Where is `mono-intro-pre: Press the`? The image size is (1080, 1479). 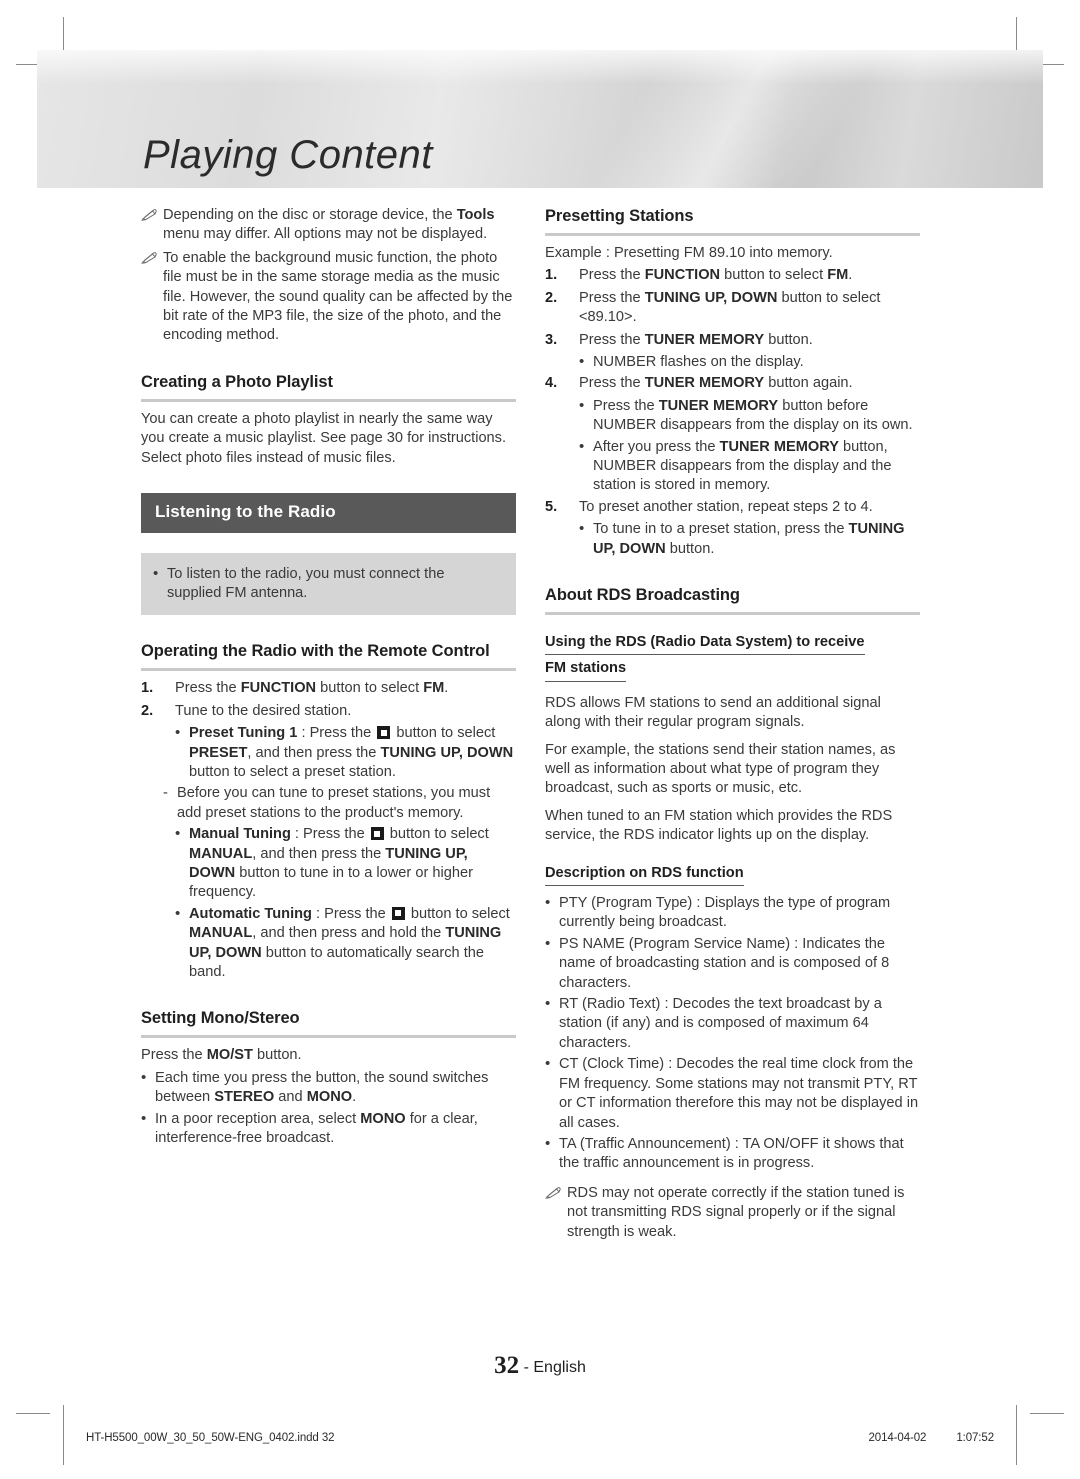 mono-intro-pre: Press the is located at coordinates (174, 1055).